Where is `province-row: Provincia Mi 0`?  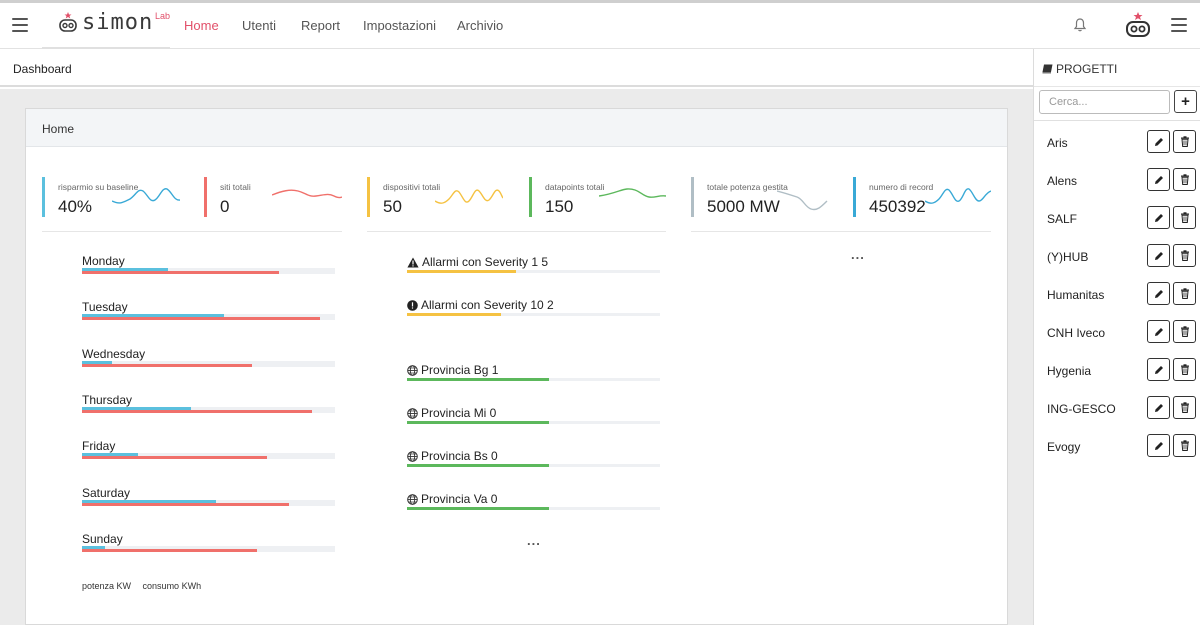
province-row: Provincia Mi 0 is located at coordinates (533, 421).